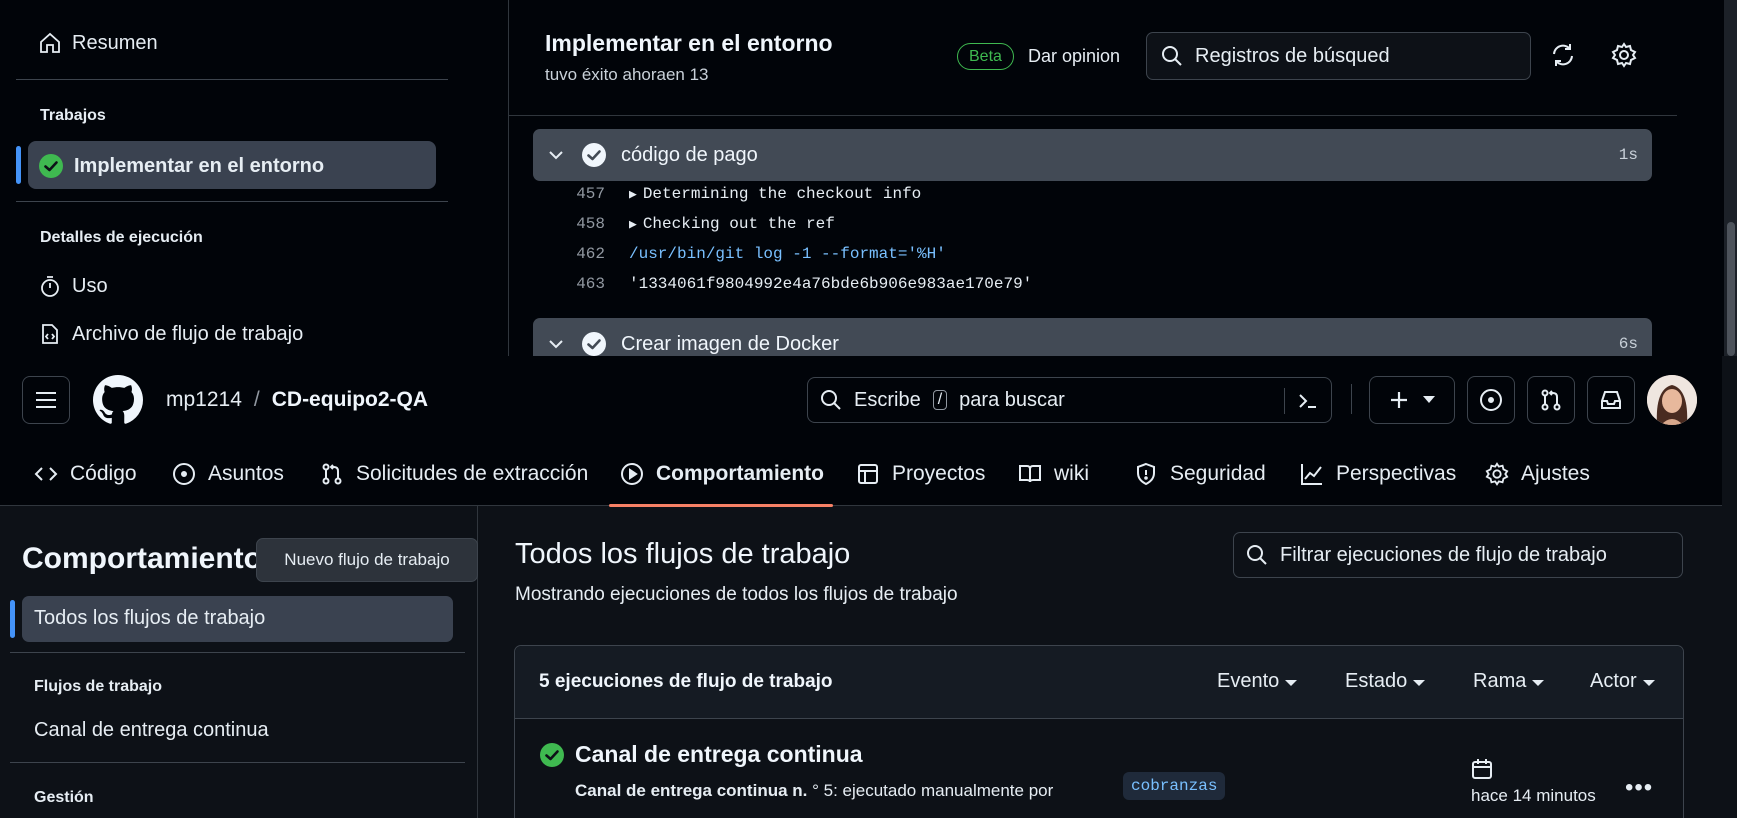  I want to click on step-label: código de pago, so click(689, 154).